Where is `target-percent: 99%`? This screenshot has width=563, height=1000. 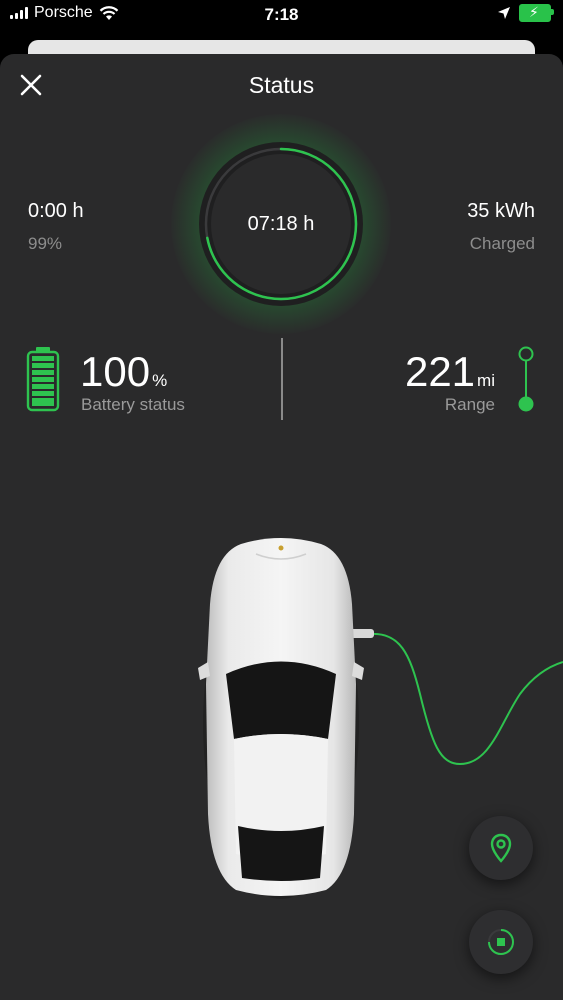
target-percent: 99% is located at coordinates (45, 243).